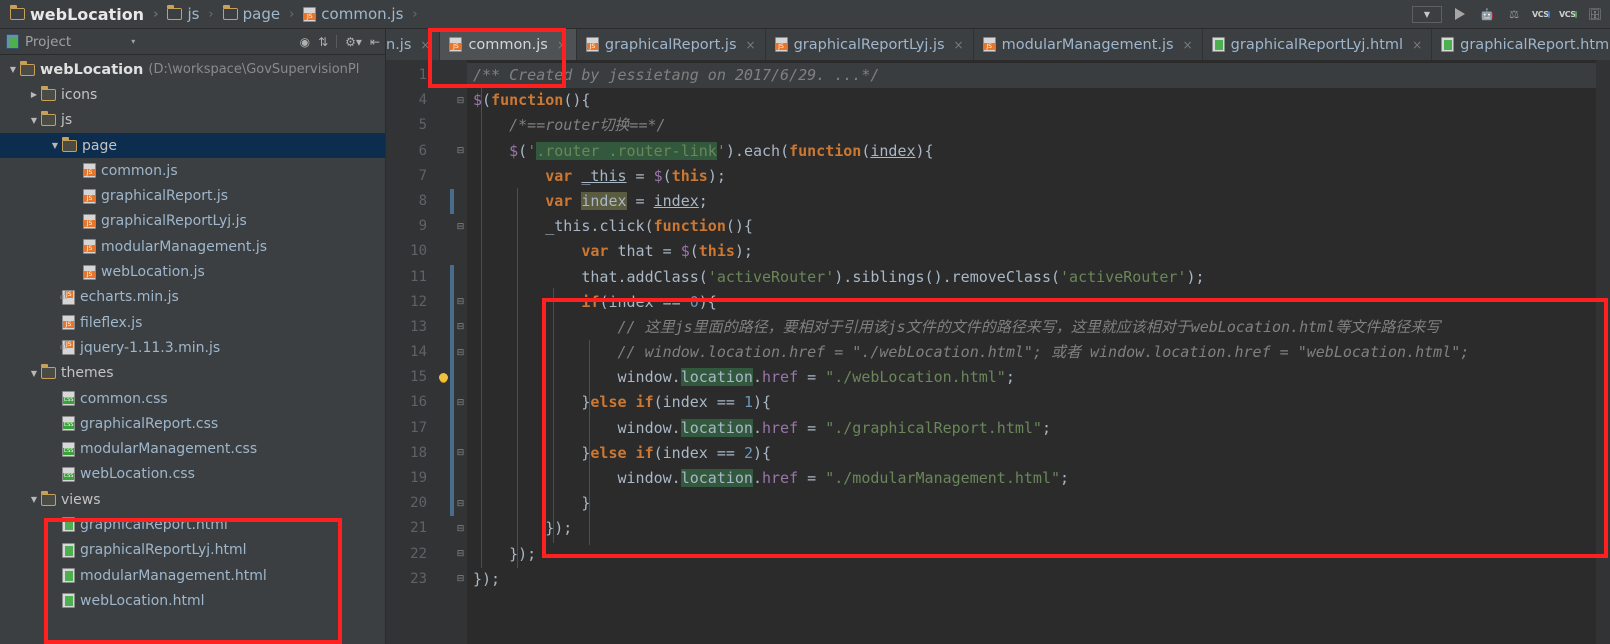 This screenshot has height=644, width=1610. I want to click on tree-item-modularmanagement-js: modularManagement.js, so click(192, 246).